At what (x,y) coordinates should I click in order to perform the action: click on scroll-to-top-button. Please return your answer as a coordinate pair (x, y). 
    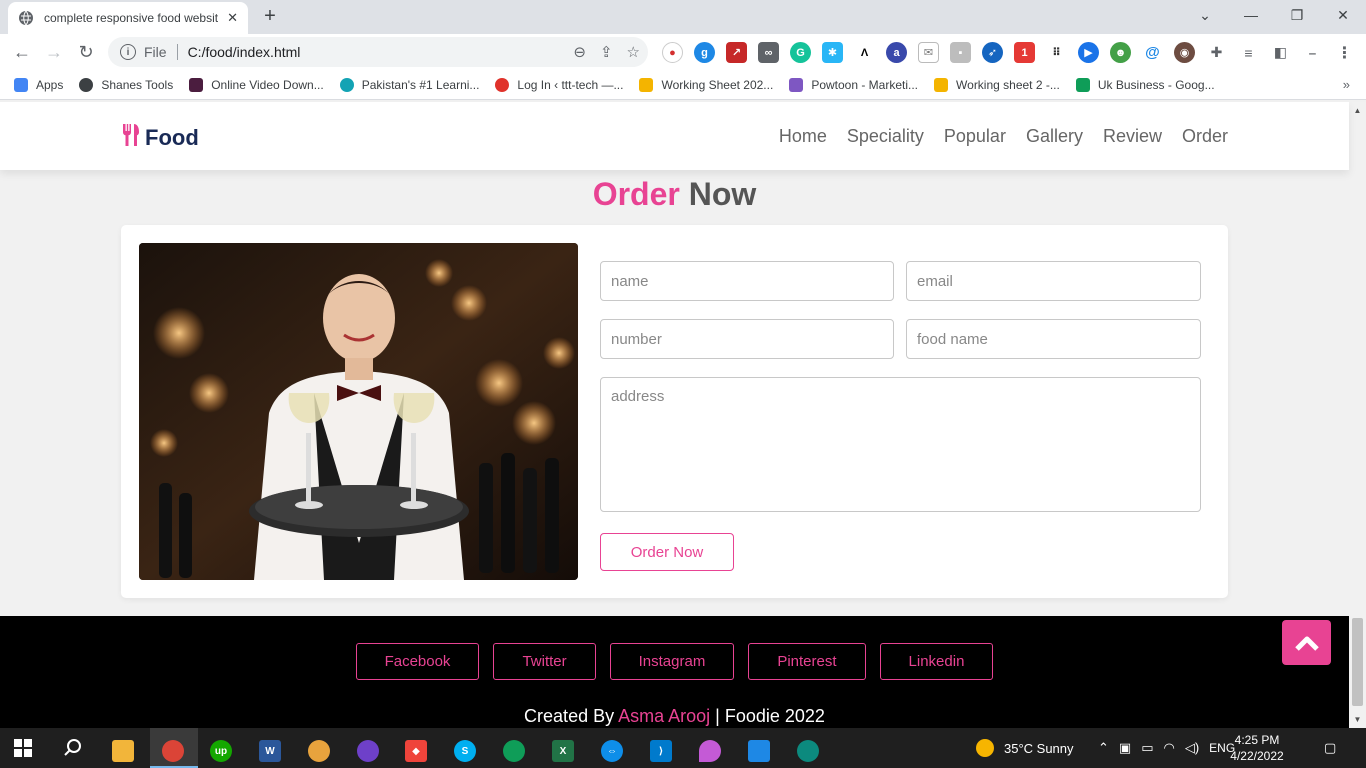
    Looking at the image, I should click on (1306, 642).